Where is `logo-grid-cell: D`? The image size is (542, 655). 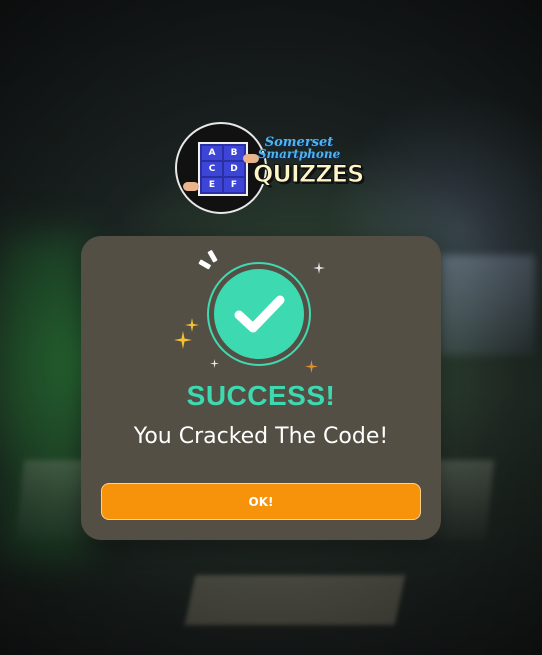
logo-grid-cell: D is located at coordinates (234, 169).